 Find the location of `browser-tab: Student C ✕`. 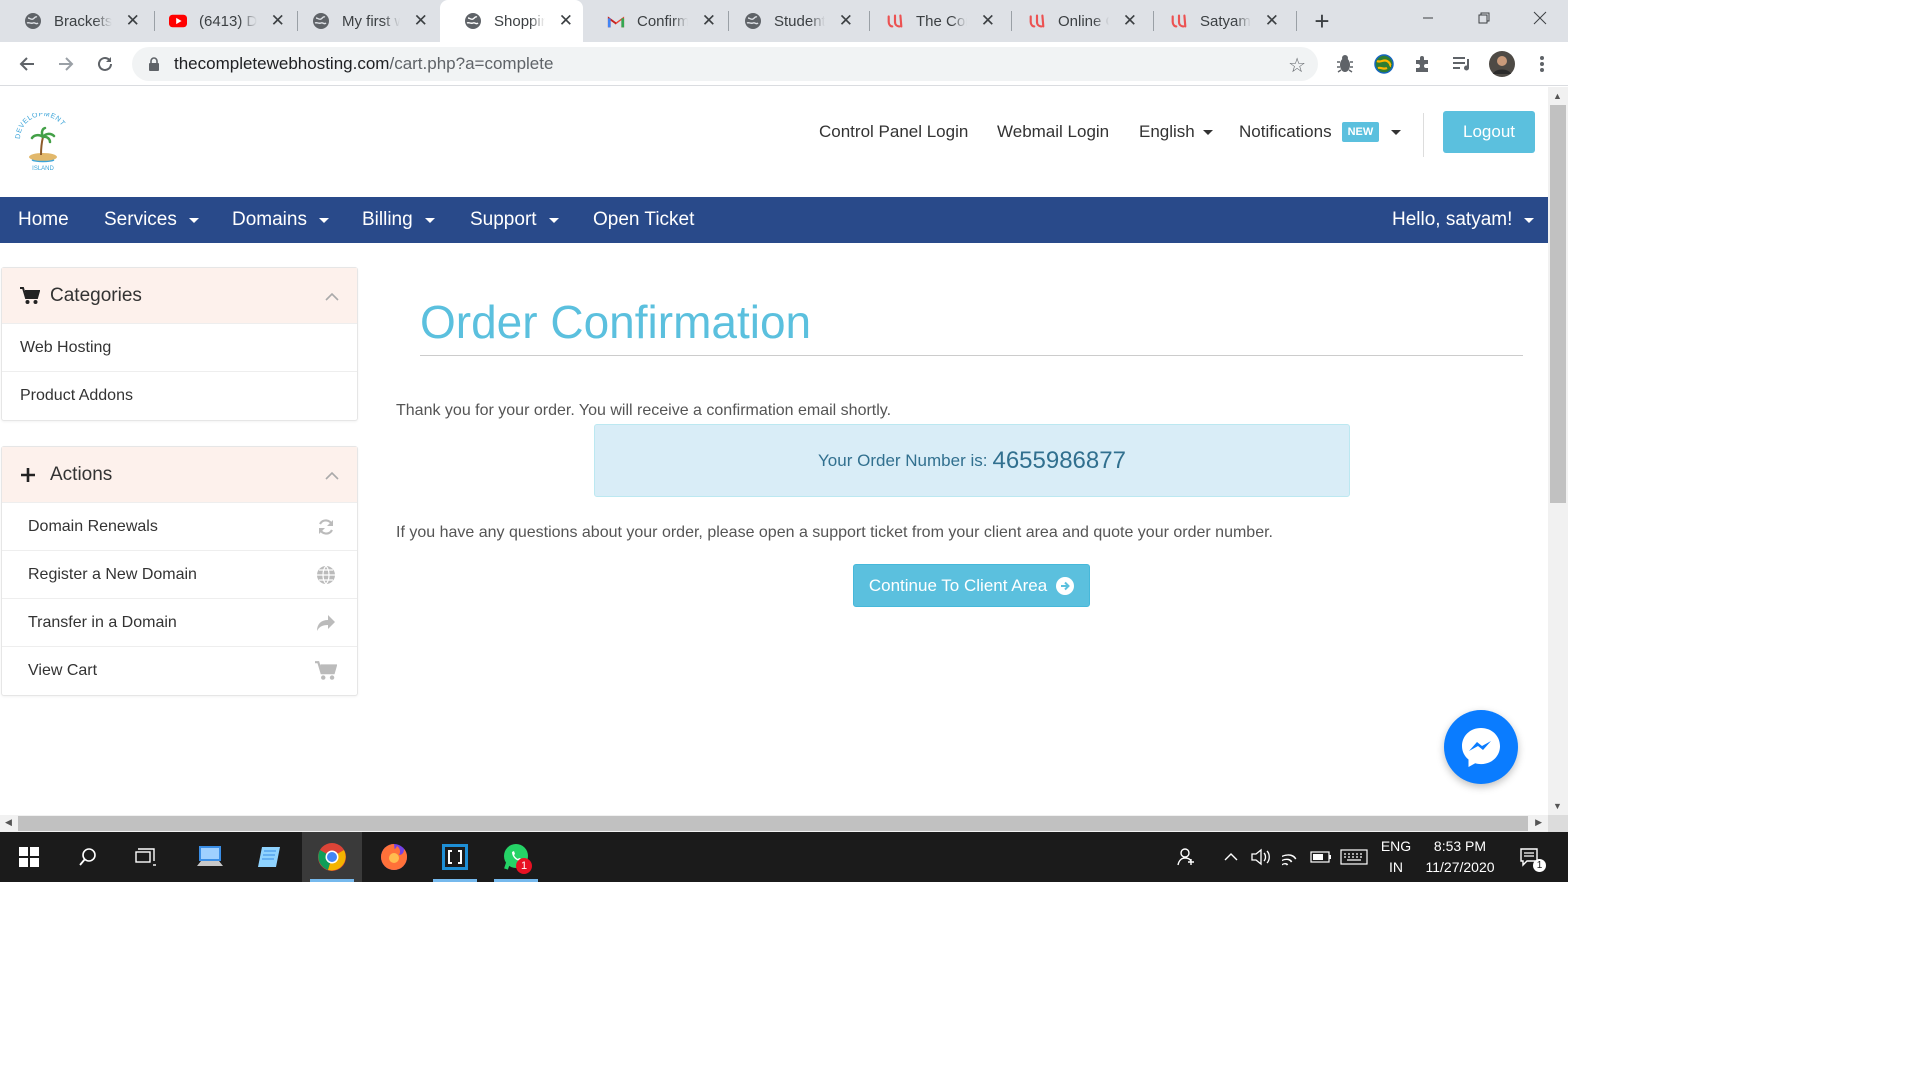

browser-tab: Student C ✕ is located at coordinates (791, 21).